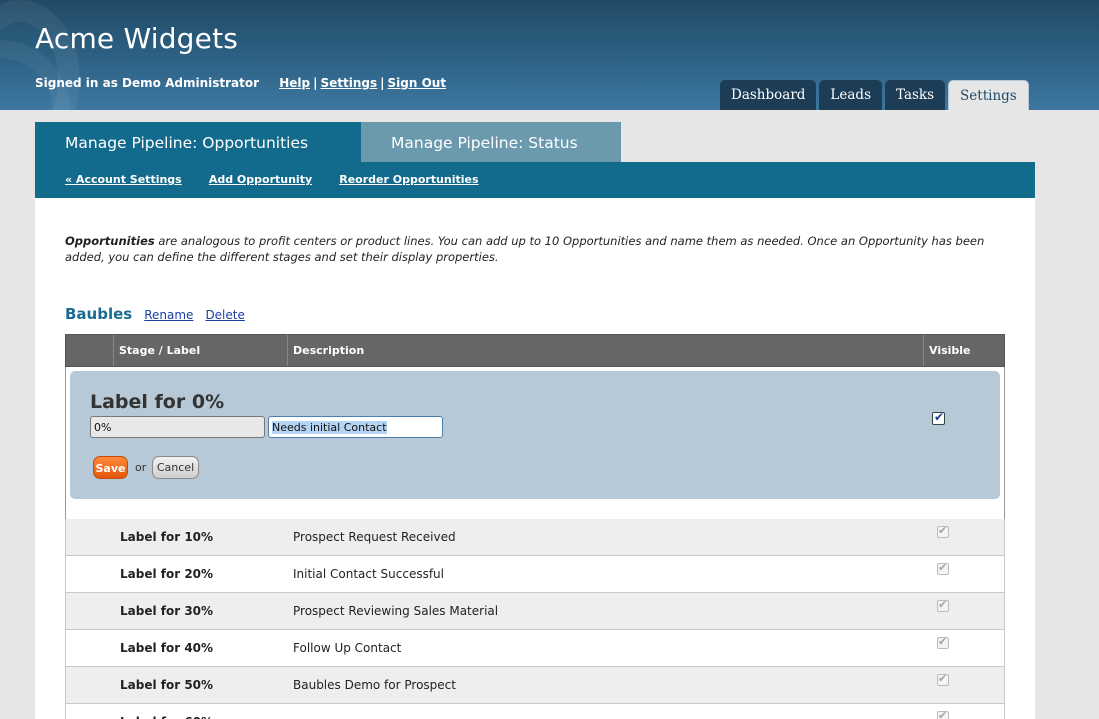 Image resolution: width=1099 pixels, height=719 pixels. I want to click on table-row: Label for 40% Follow Up Contact, so click(535, 648).